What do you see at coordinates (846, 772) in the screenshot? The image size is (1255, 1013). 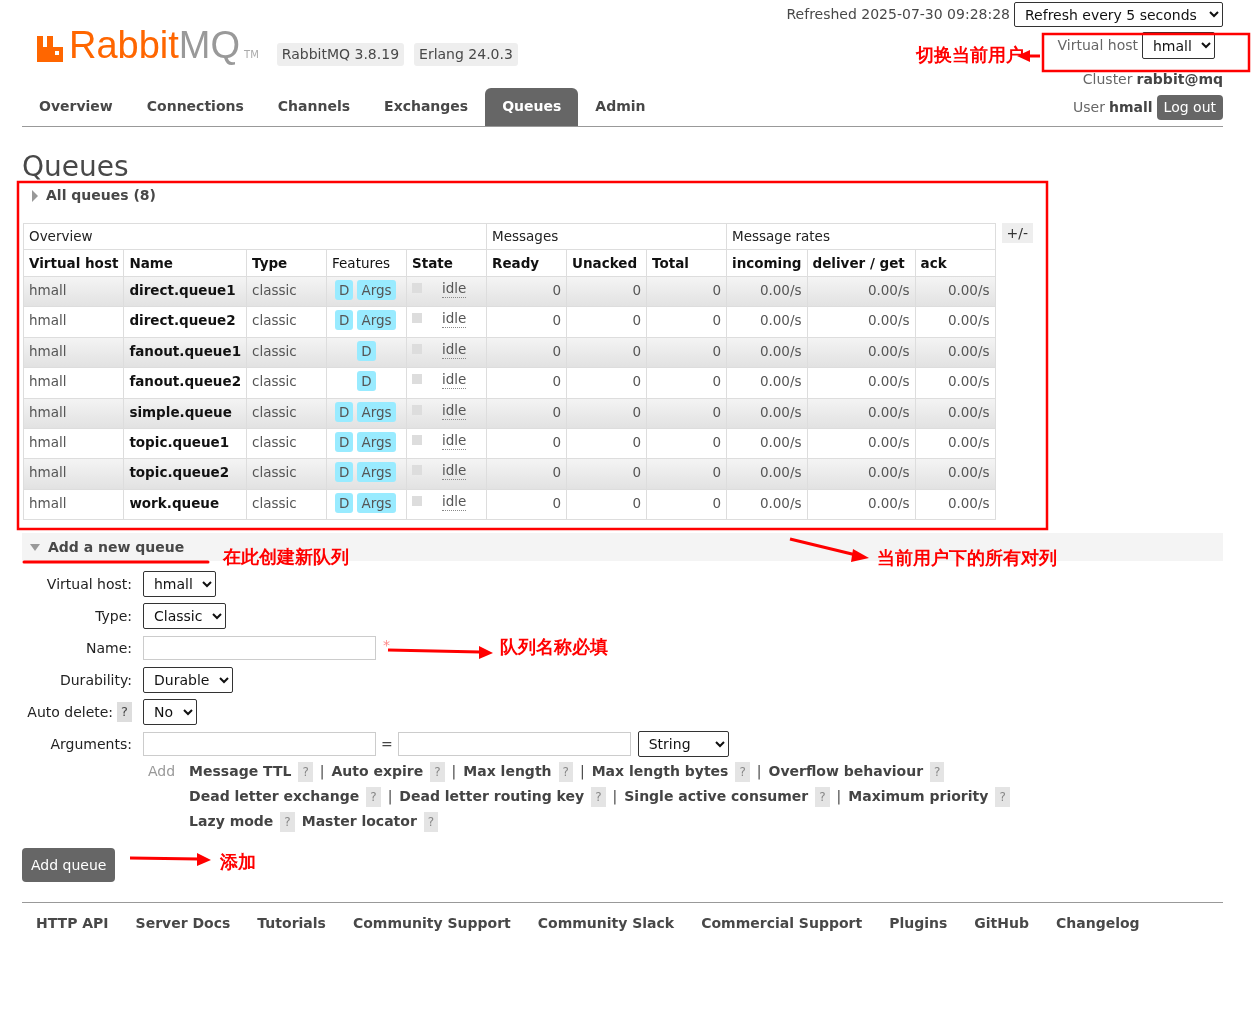 I see `argument-shortcut-link: Overflow behaviour` at bounding box center [846, 772].